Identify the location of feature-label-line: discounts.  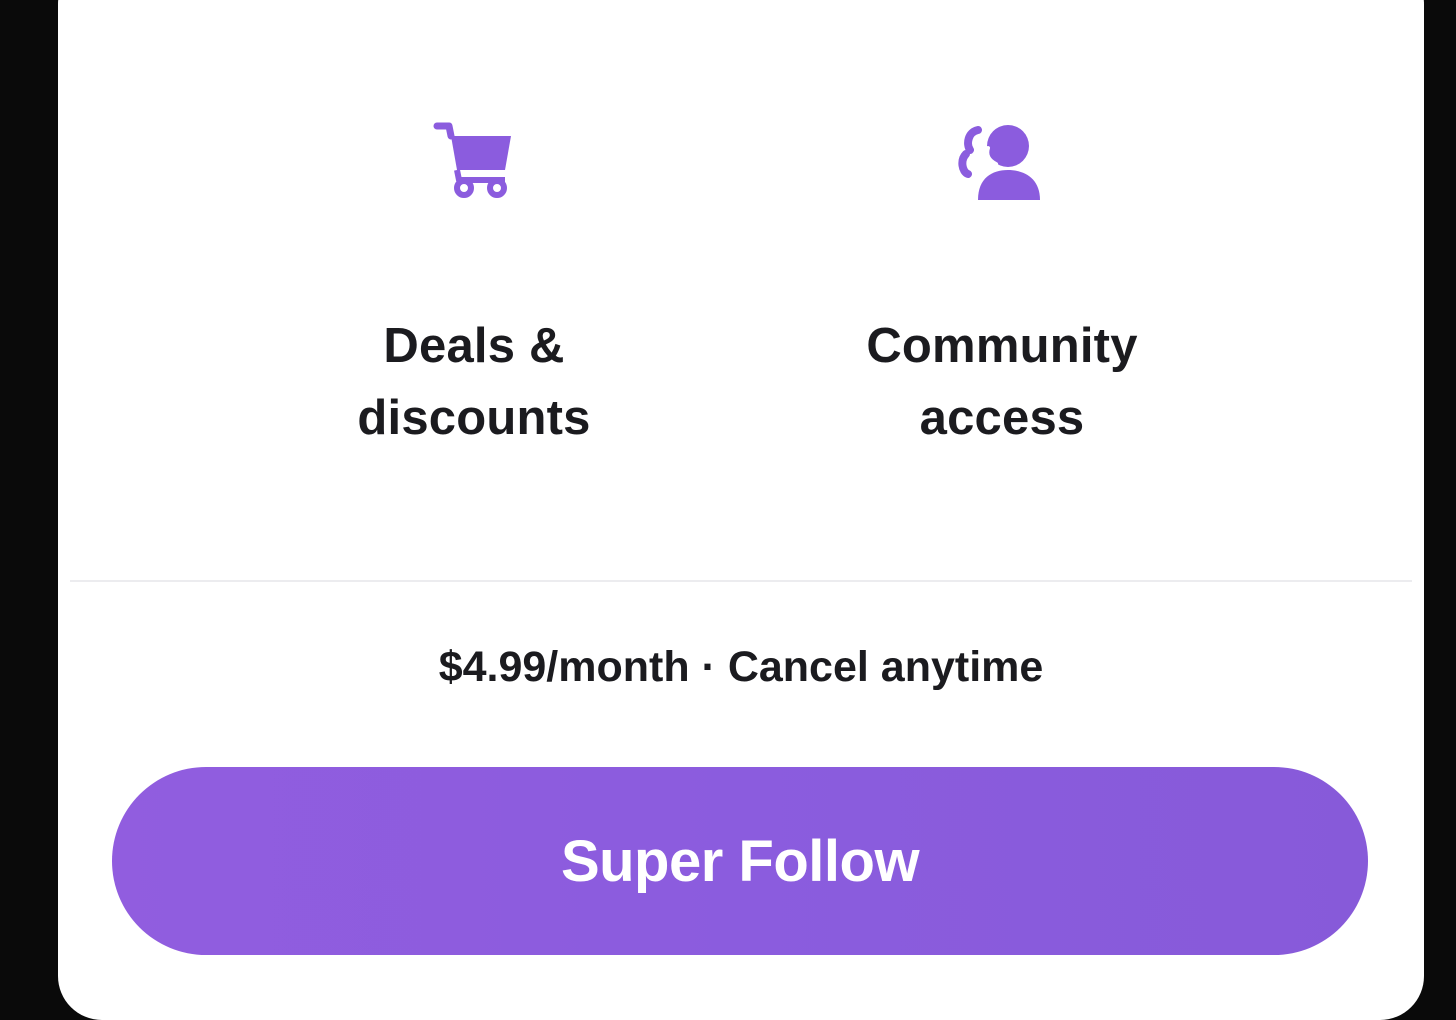
(474, 418).